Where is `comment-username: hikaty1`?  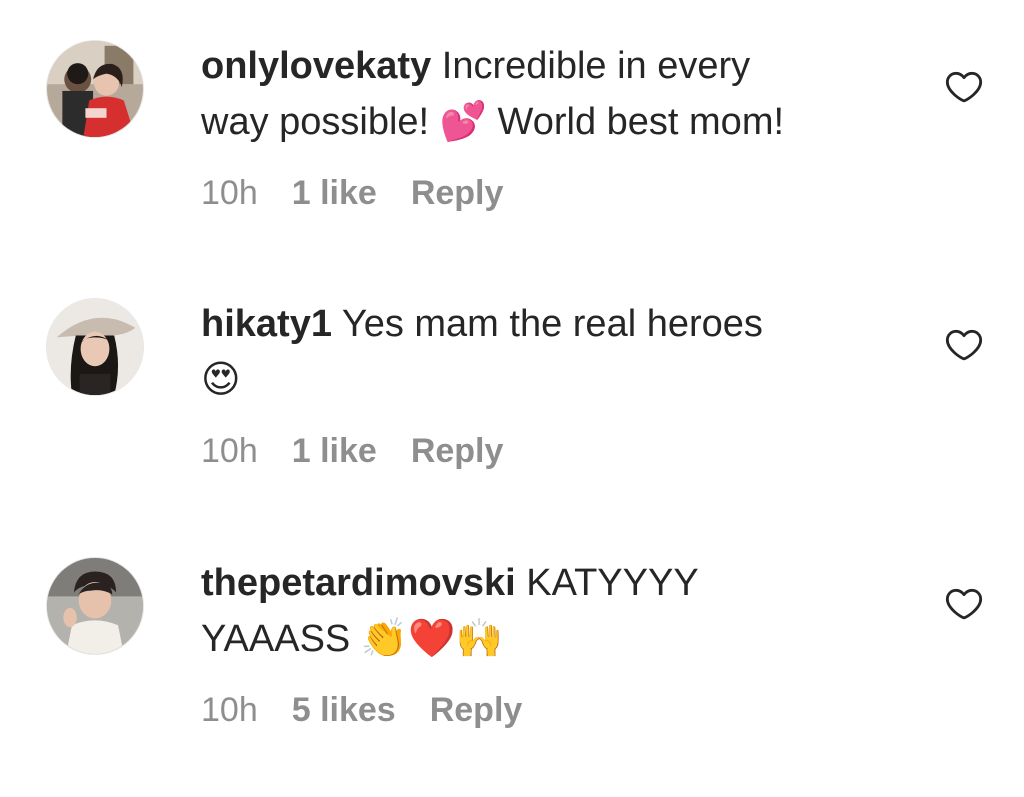 comment-username: hikaty1 is located at coordinates (266, 324).